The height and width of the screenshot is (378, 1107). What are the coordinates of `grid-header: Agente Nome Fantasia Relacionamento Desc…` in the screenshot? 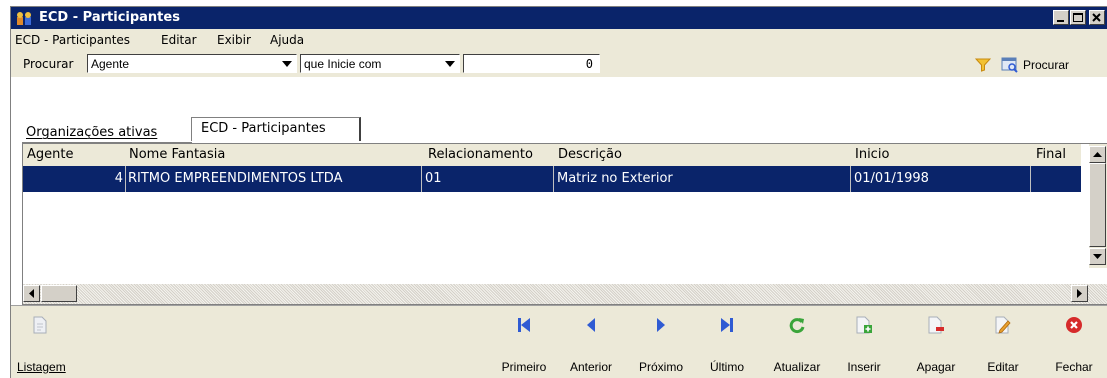 It's located at (552, 155).